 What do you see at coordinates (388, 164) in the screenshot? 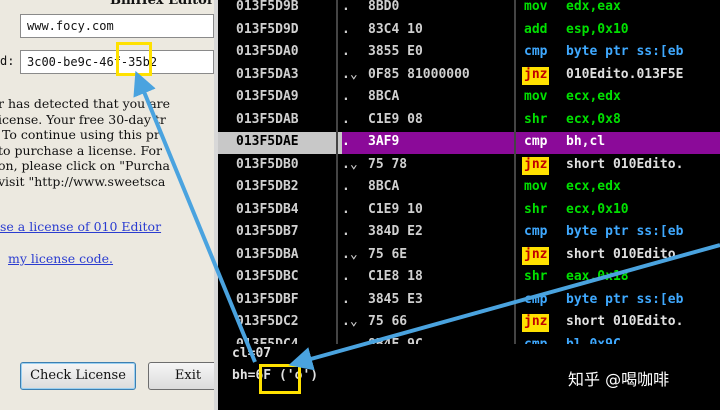
I see `opcode-bytes: 75 78` at bounding box center [388, 164].